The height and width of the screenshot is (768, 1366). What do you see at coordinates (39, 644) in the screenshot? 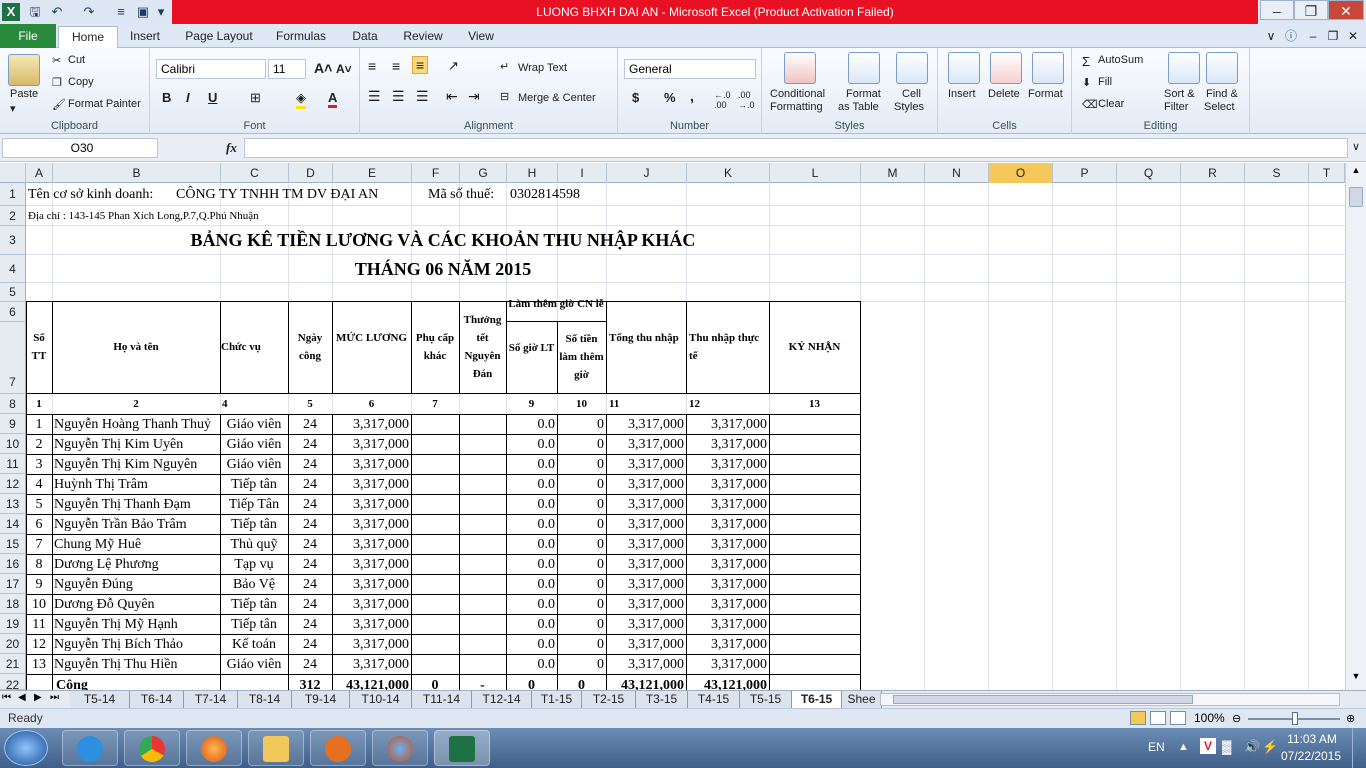
I see `cell-stt: 12` at bounding box center [39, 644].